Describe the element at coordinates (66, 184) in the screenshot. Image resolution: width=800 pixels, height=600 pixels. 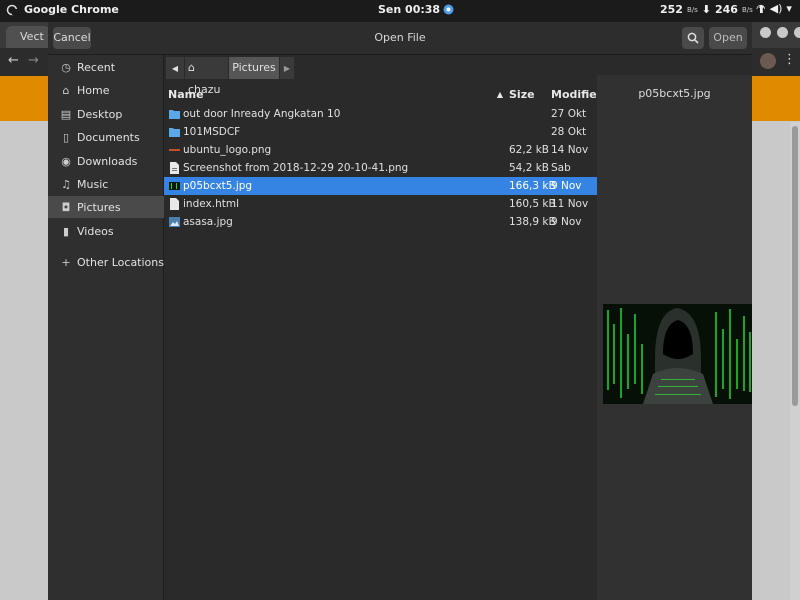
I see `music-icon: ♫` at that location.